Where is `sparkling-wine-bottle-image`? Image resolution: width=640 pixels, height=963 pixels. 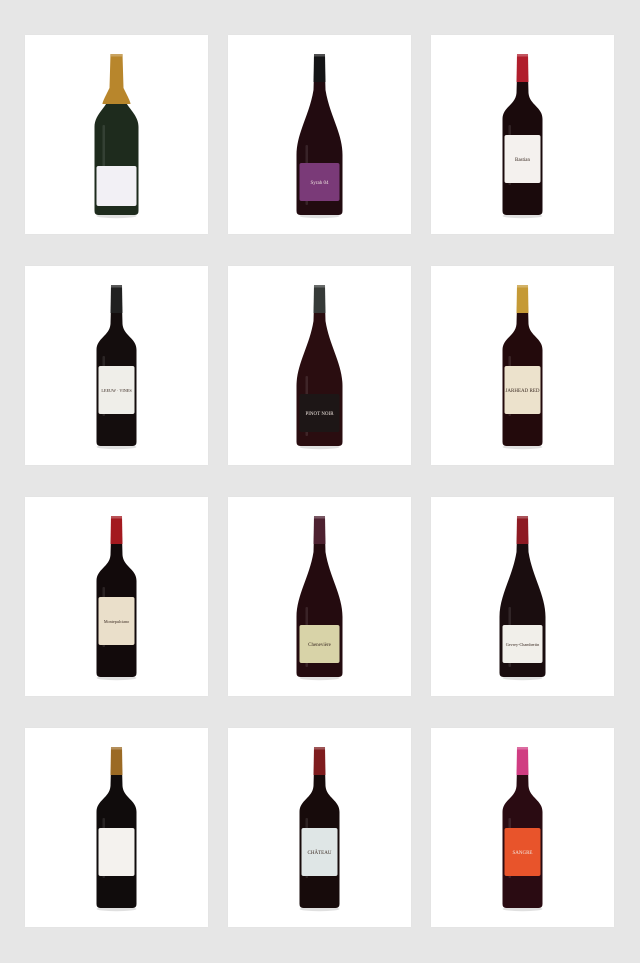
sparkling-wine-bottle-image is located at coordinates (116, 136).